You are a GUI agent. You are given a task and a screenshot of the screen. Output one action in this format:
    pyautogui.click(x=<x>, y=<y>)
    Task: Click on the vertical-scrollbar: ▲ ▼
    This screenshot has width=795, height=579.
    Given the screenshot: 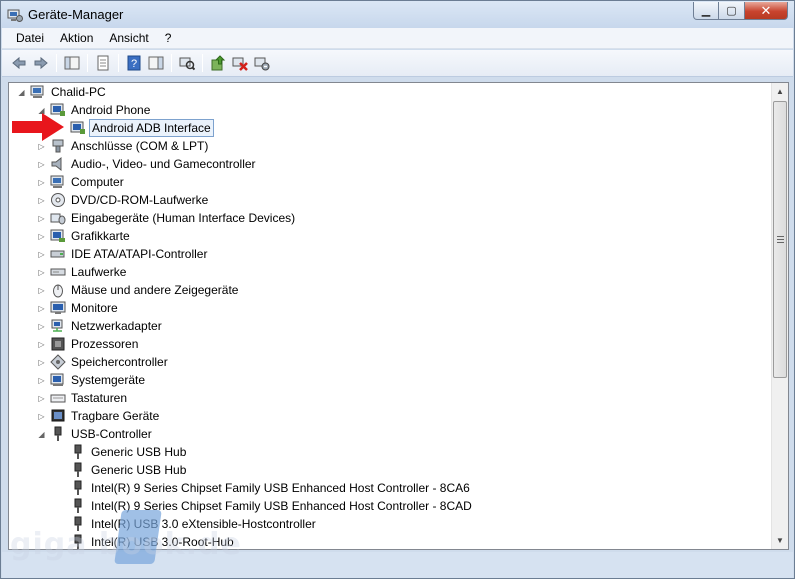 What is the action you would take?
    pyautogui.click(x=779, y=316)
    